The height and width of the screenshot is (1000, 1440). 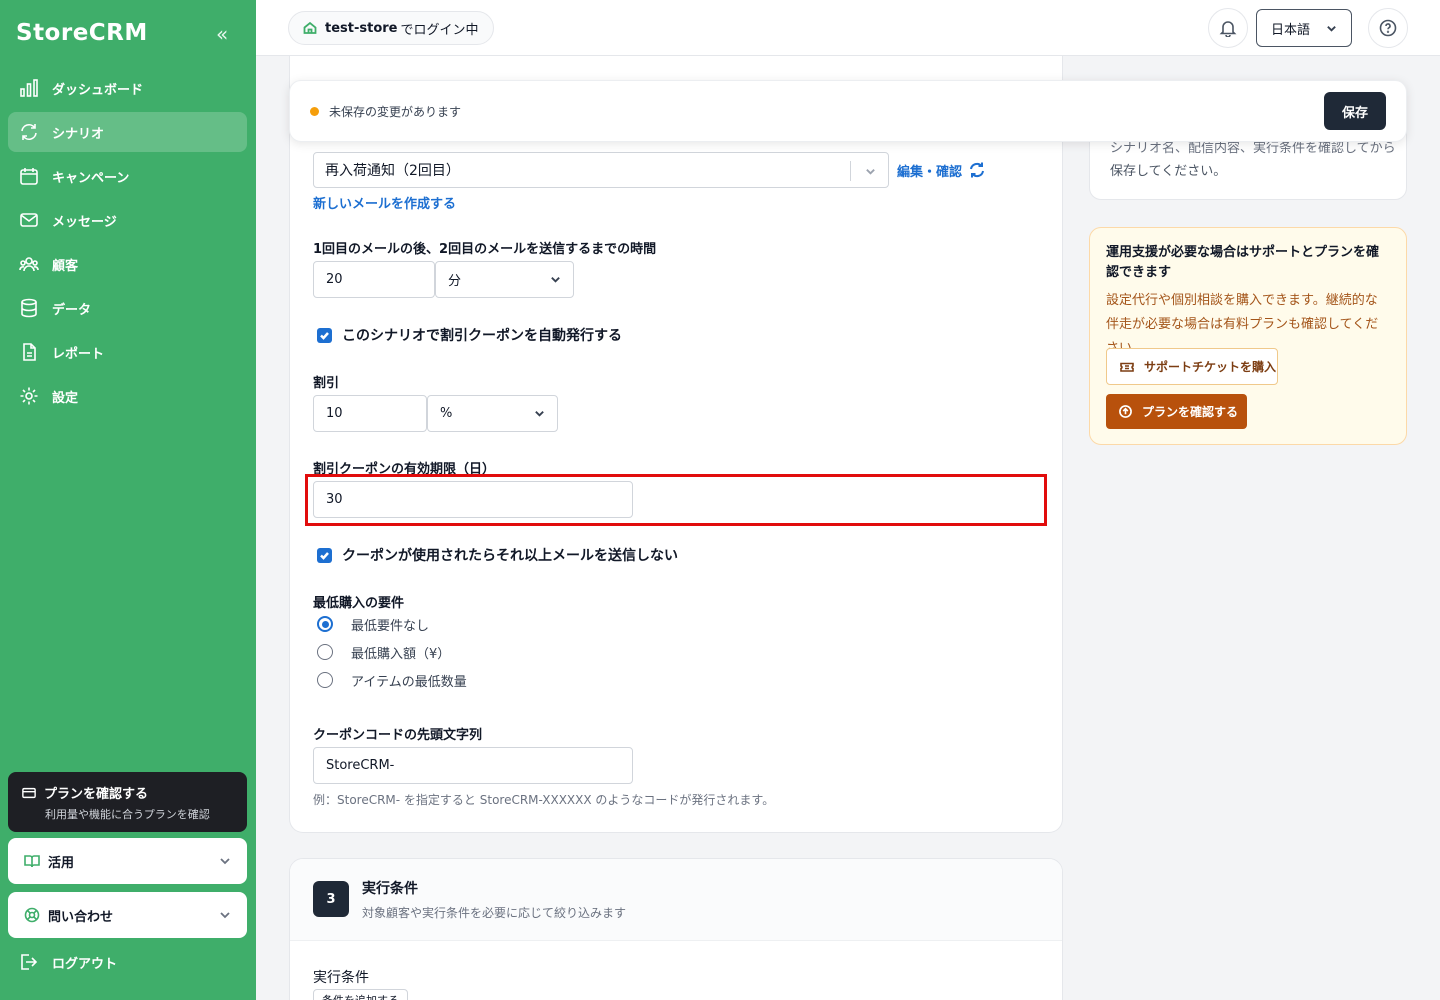 I want to click on logout-label: ログアウト, so click(x=85, y=964).